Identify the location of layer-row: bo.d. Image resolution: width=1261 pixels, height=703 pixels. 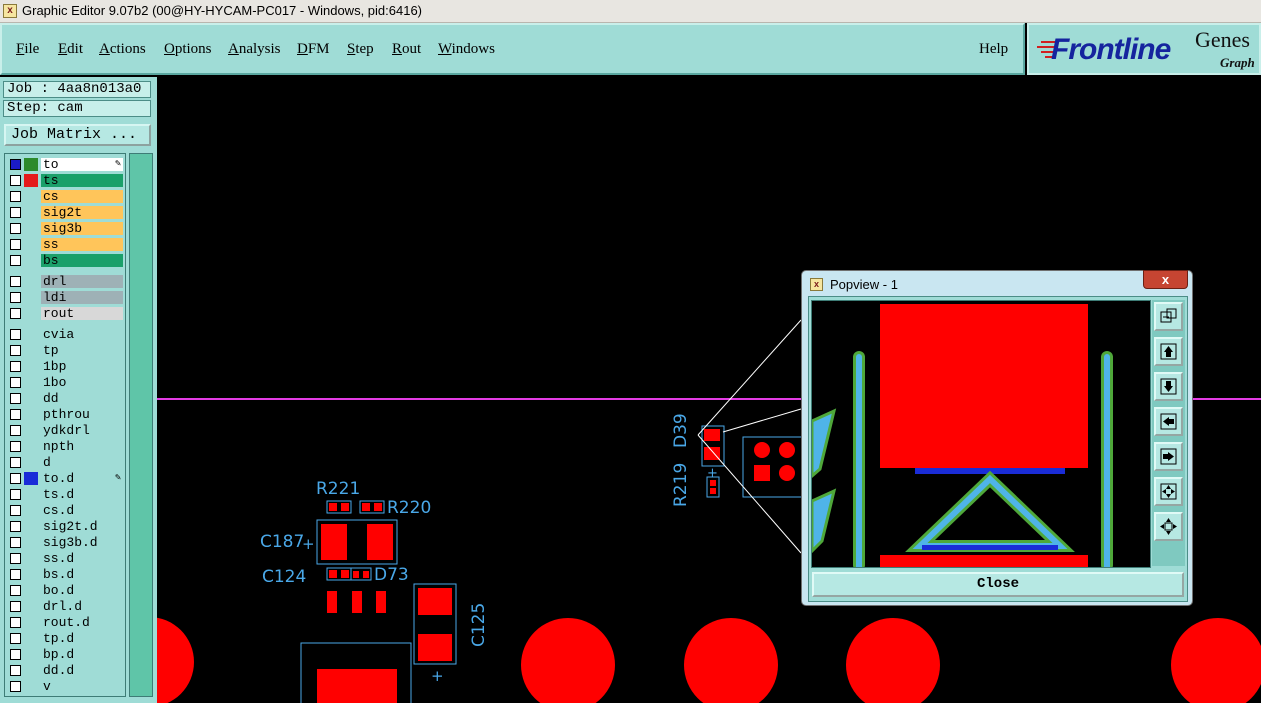
(66, 590).